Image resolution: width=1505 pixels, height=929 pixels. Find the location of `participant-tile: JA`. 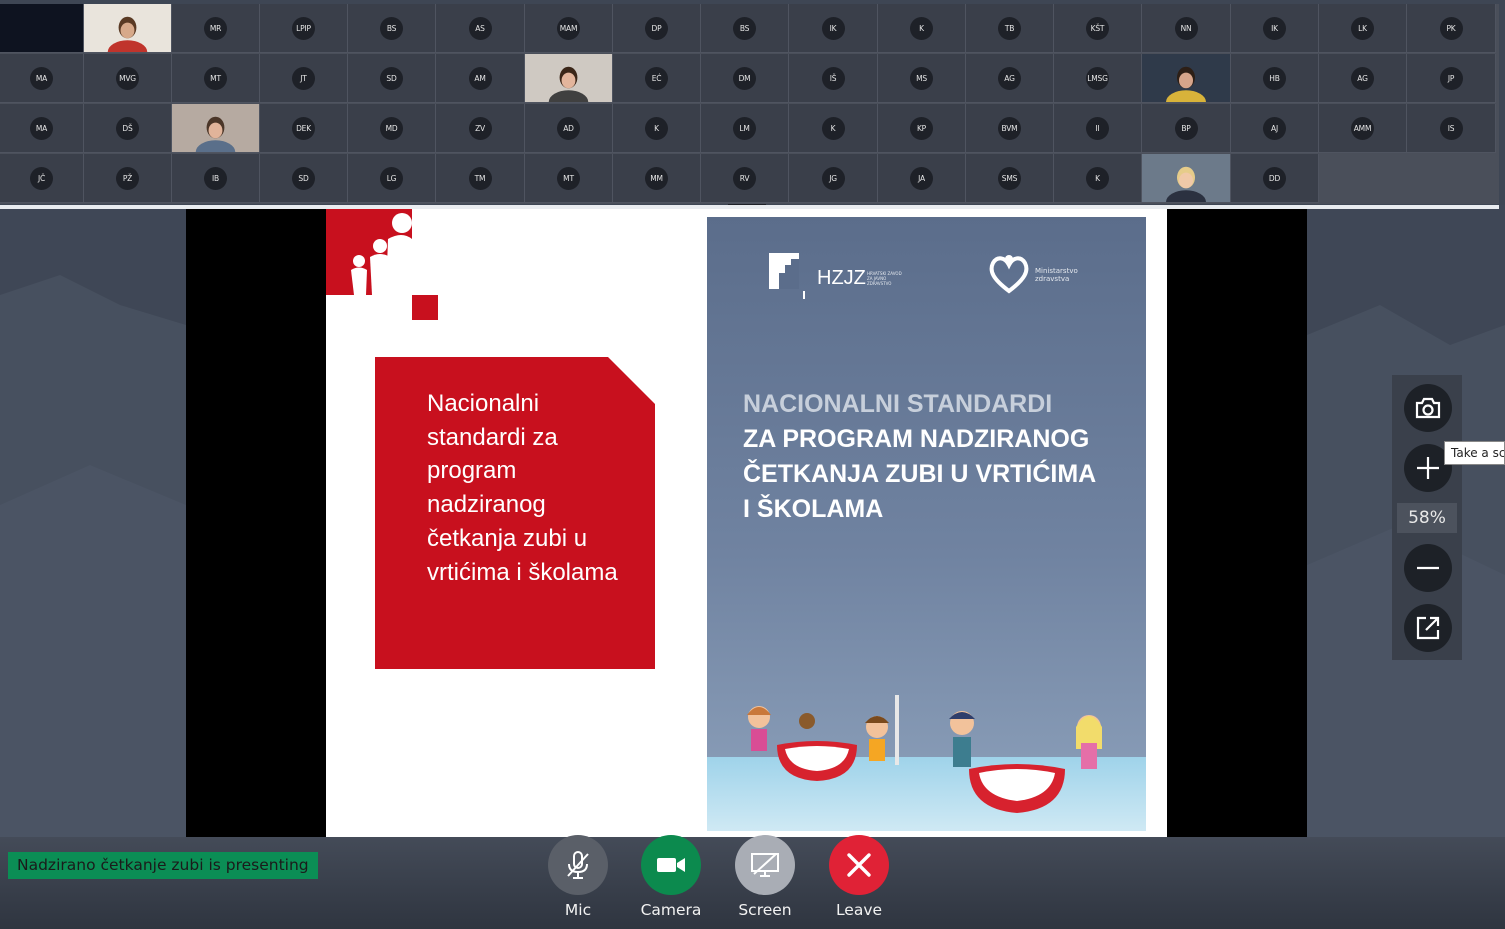

participant-tile: JA is located at coordinates (922, 178).